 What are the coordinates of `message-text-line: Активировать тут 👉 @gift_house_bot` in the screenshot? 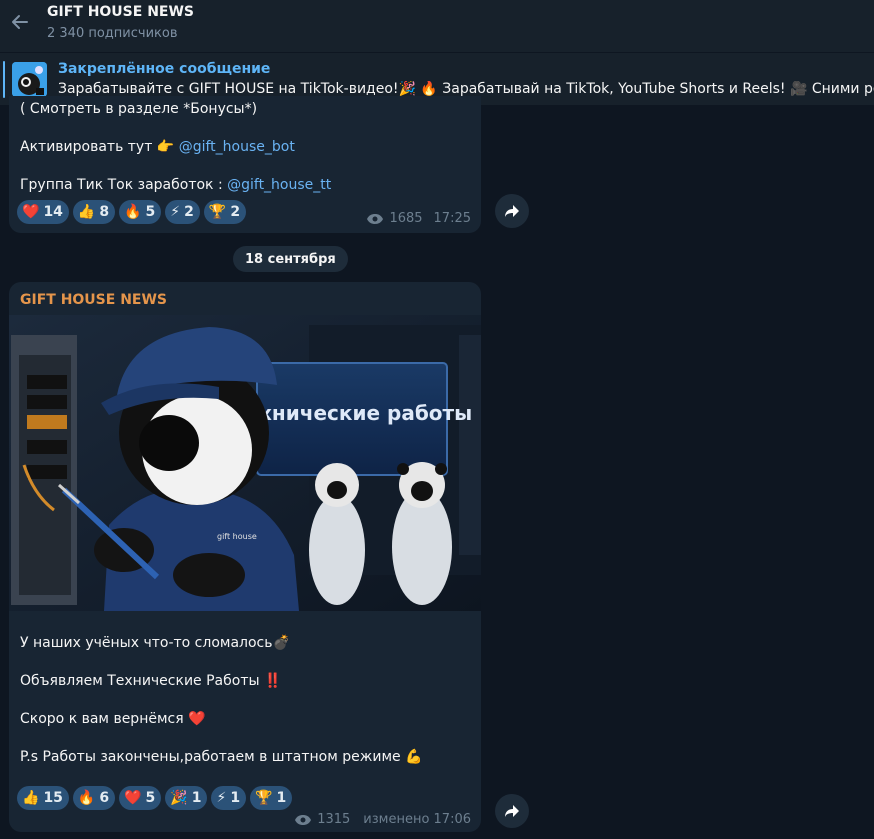 It's located at (157, 147).